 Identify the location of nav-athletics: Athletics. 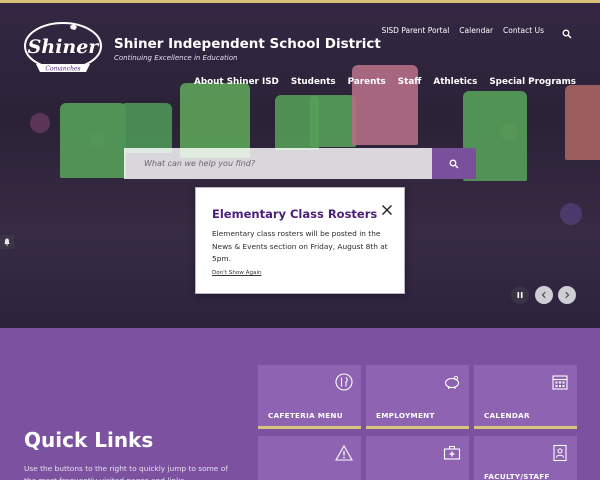
(455, 82).